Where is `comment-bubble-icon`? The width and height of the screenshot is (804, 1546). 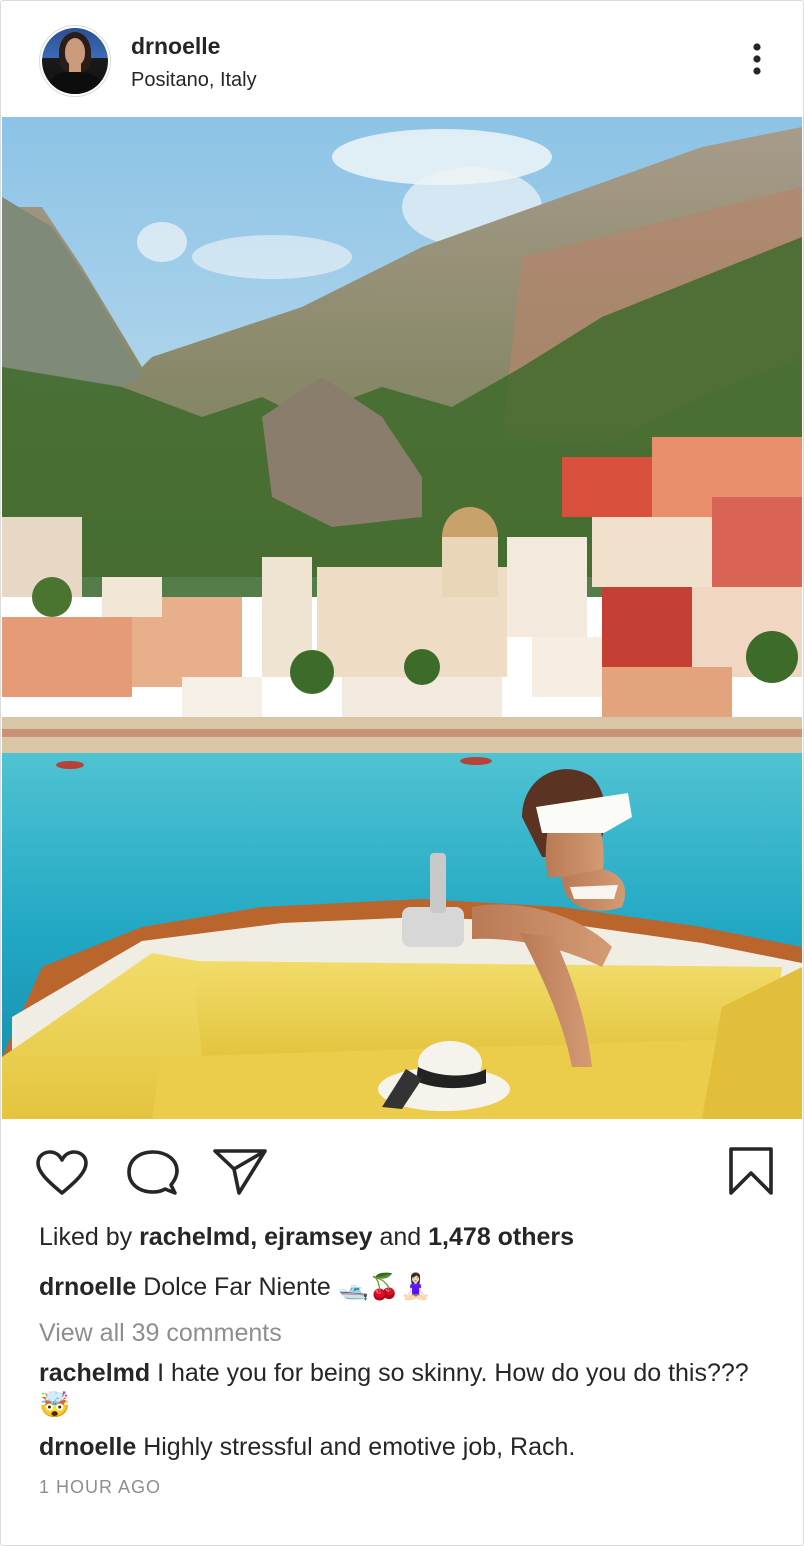 comment-bubble-icon is located at coordinates (153, 1172).